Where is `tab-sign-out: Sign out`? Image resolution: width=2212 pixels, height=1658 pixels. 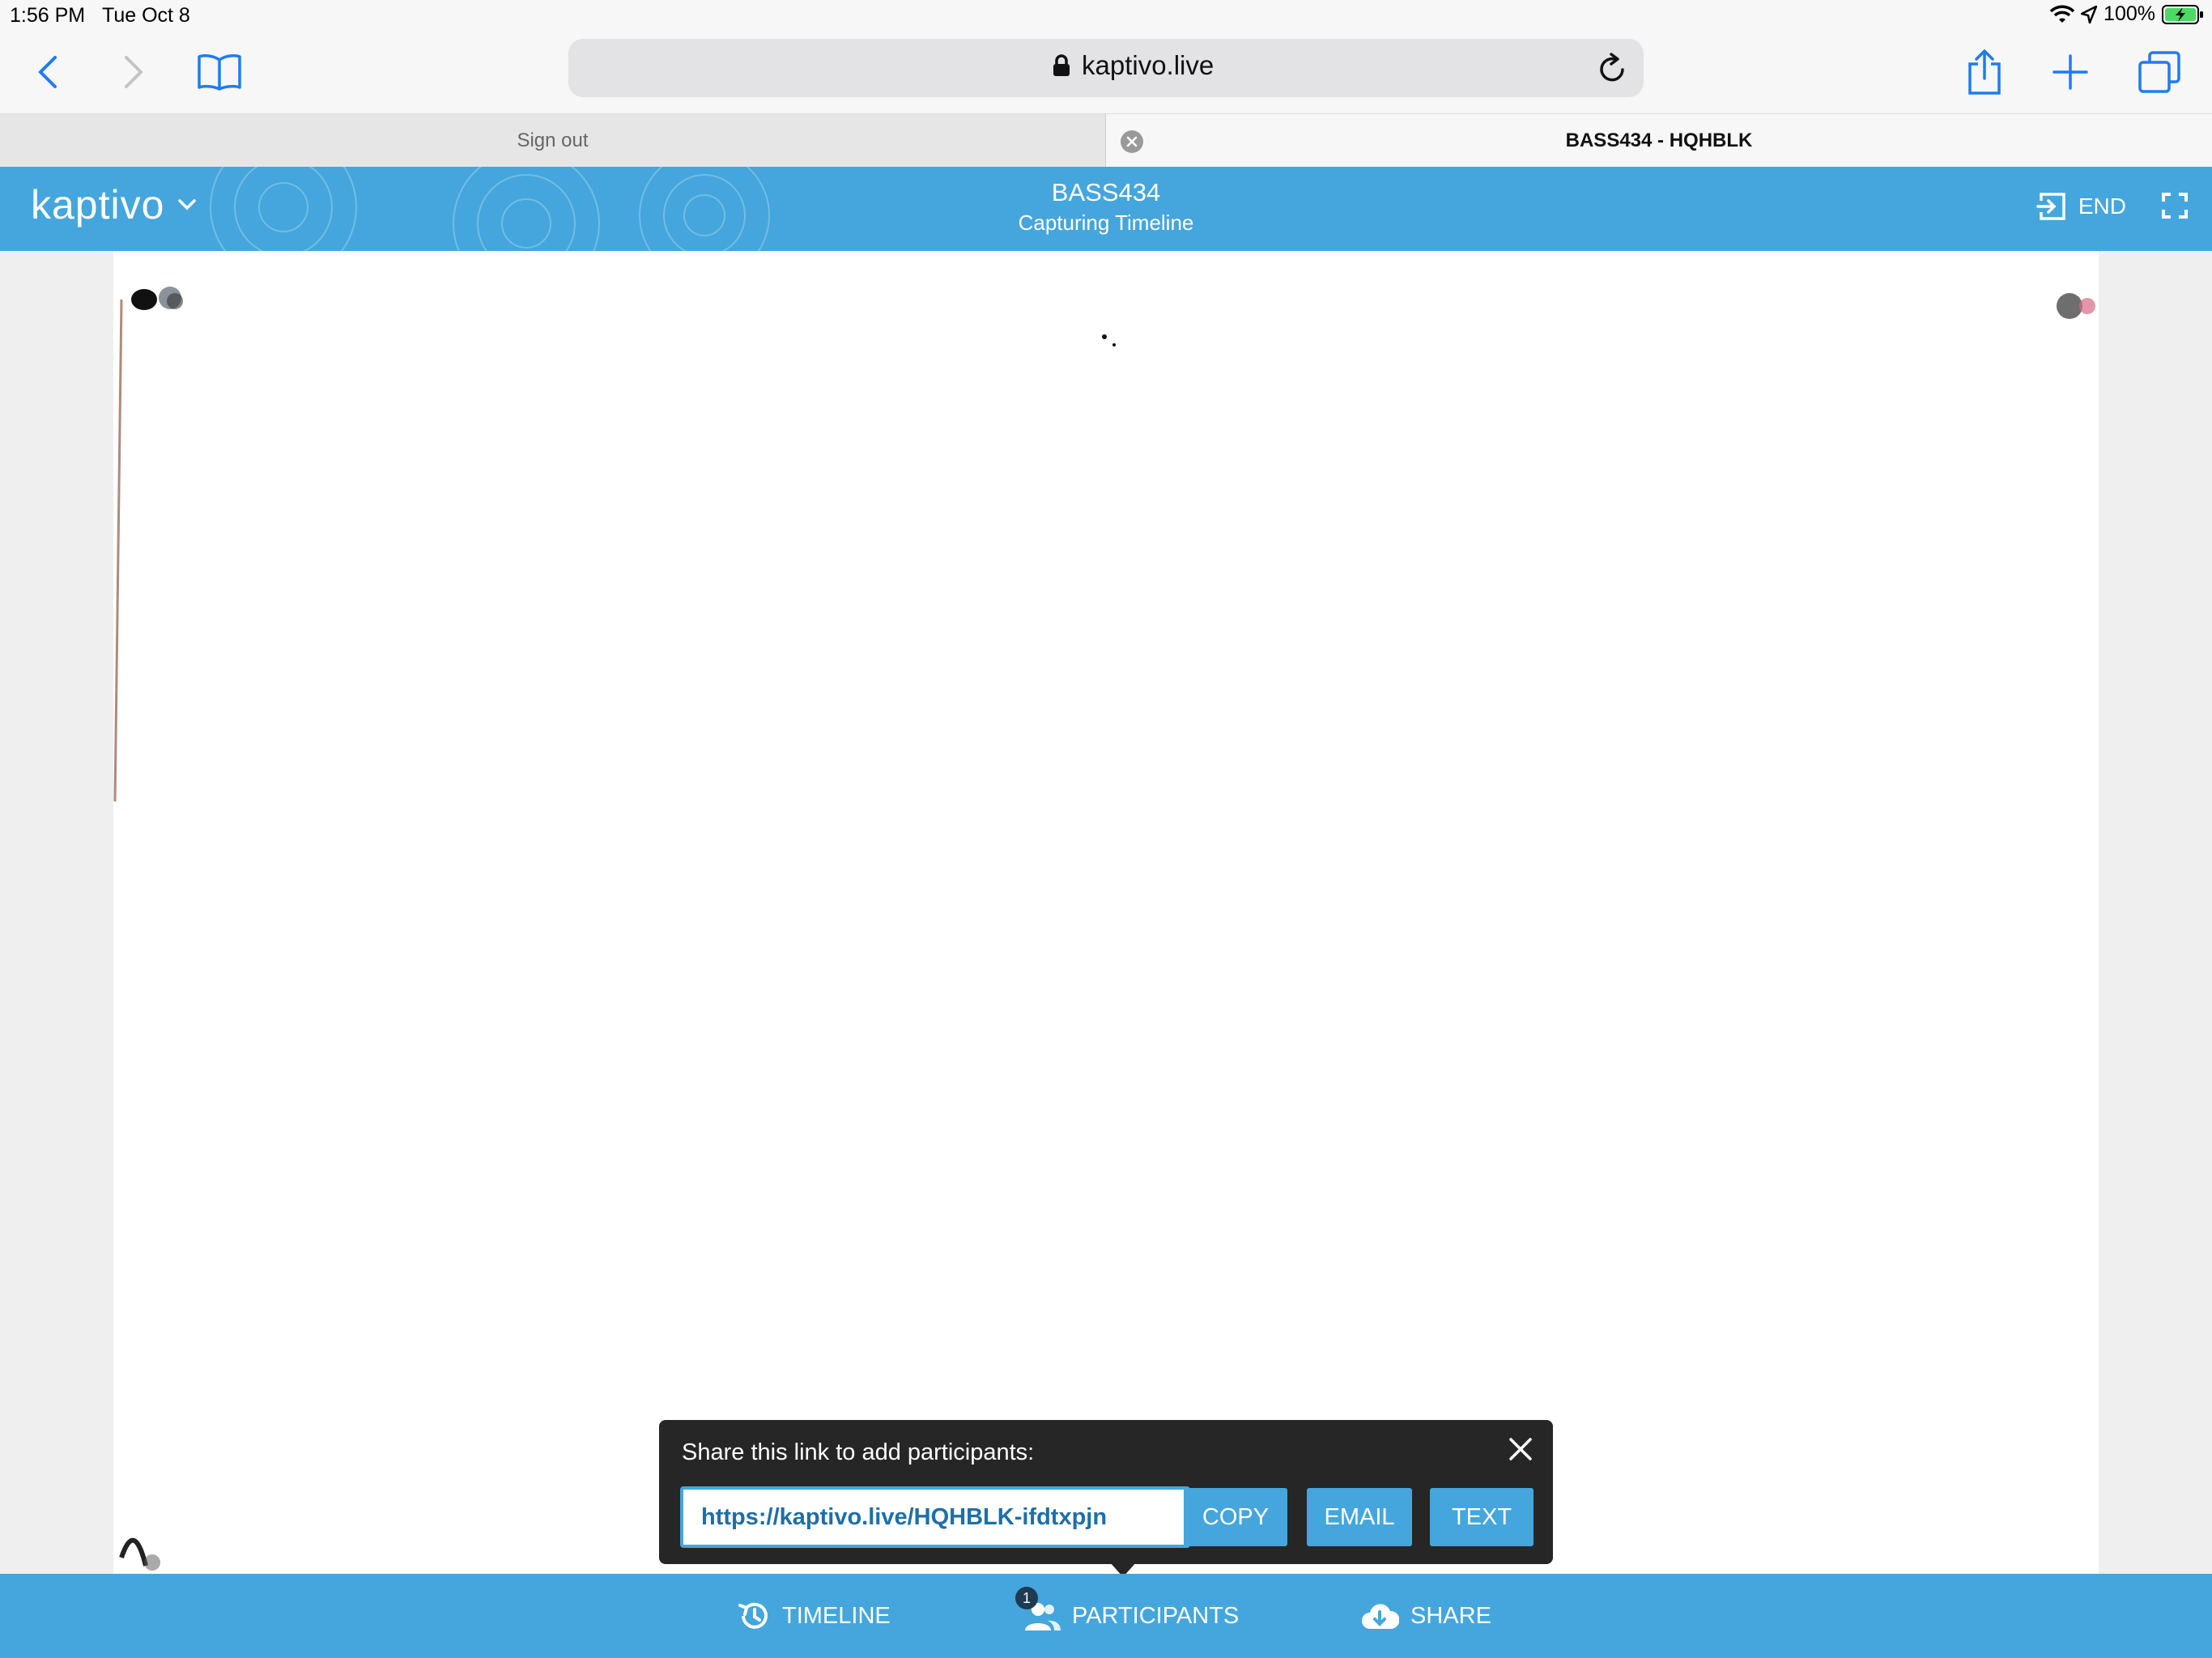 tab-sign-out: Sign out is located at coordinates (553, 141).